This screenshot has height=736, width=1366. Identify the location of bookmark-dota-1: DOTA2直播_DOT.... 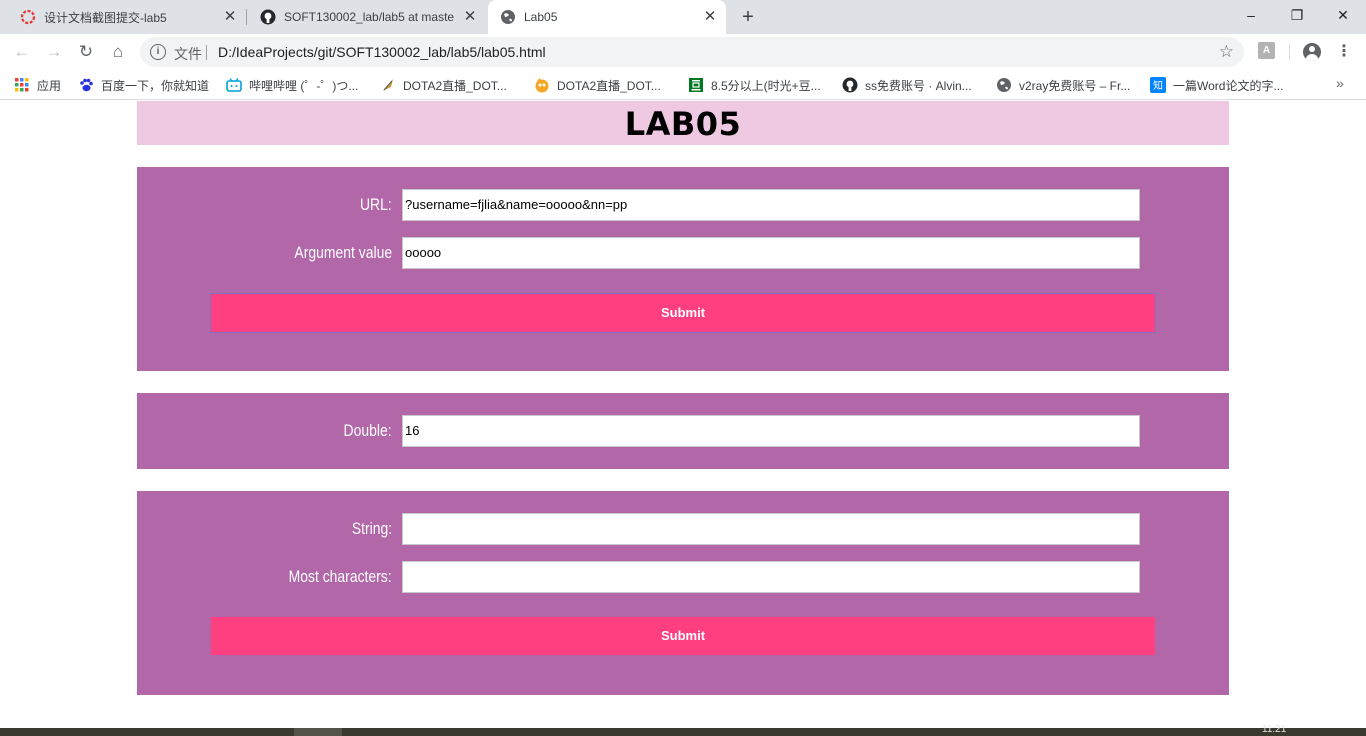
(443, 85).